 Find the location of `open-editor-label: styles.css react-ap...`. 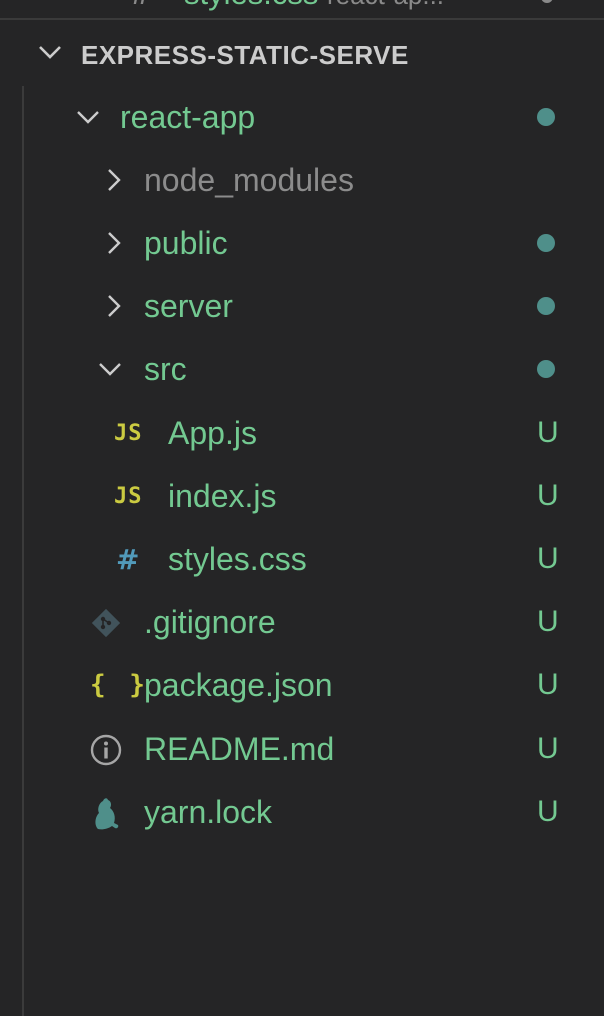

open-editor-label: styles.css react-ap... is located at coordinates (314, 5).